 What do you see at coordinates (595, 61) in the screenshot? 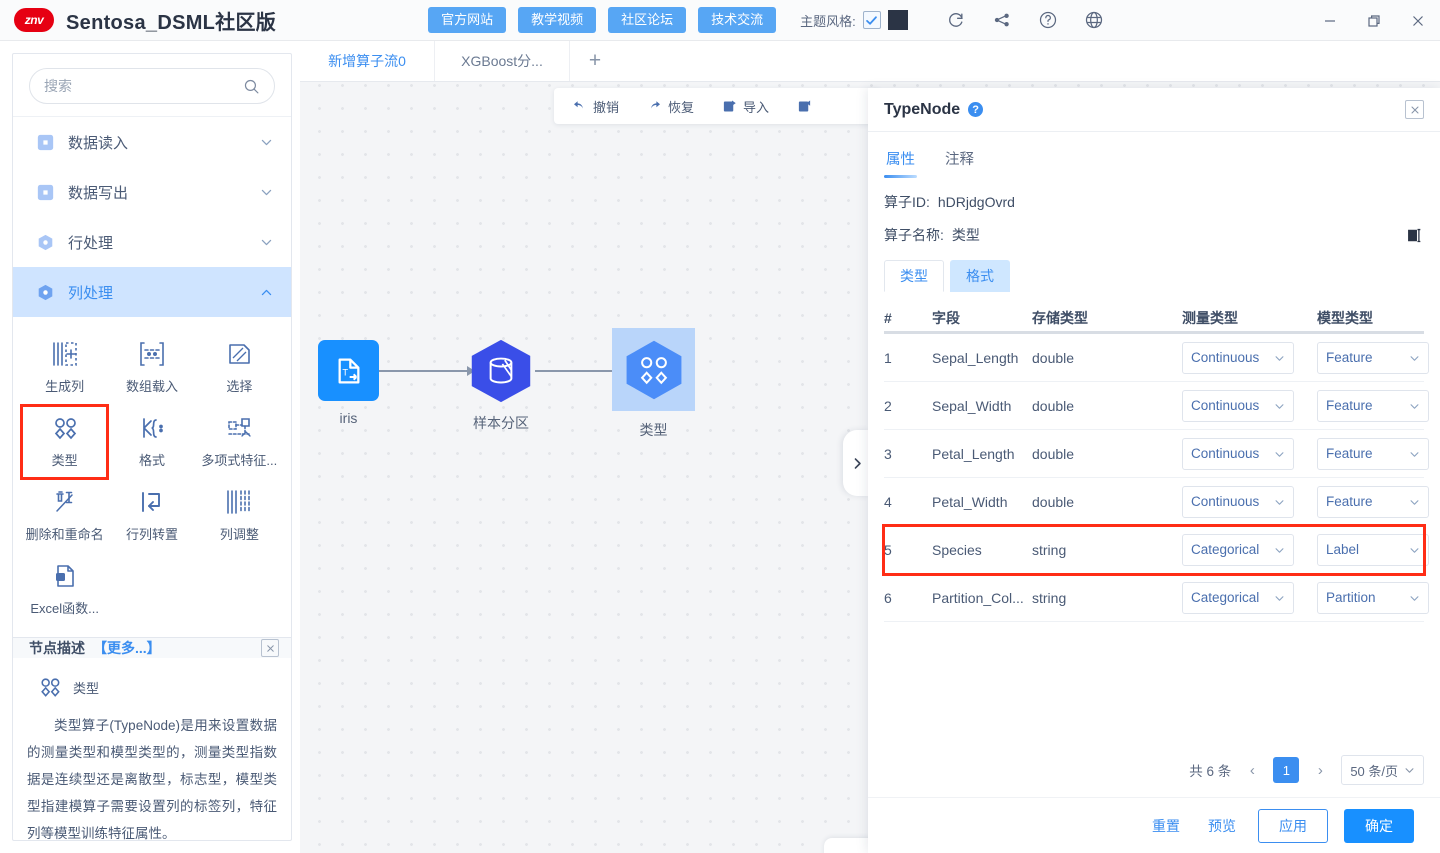
I see `add-tab-button: +` at bounding box center [595, 61].